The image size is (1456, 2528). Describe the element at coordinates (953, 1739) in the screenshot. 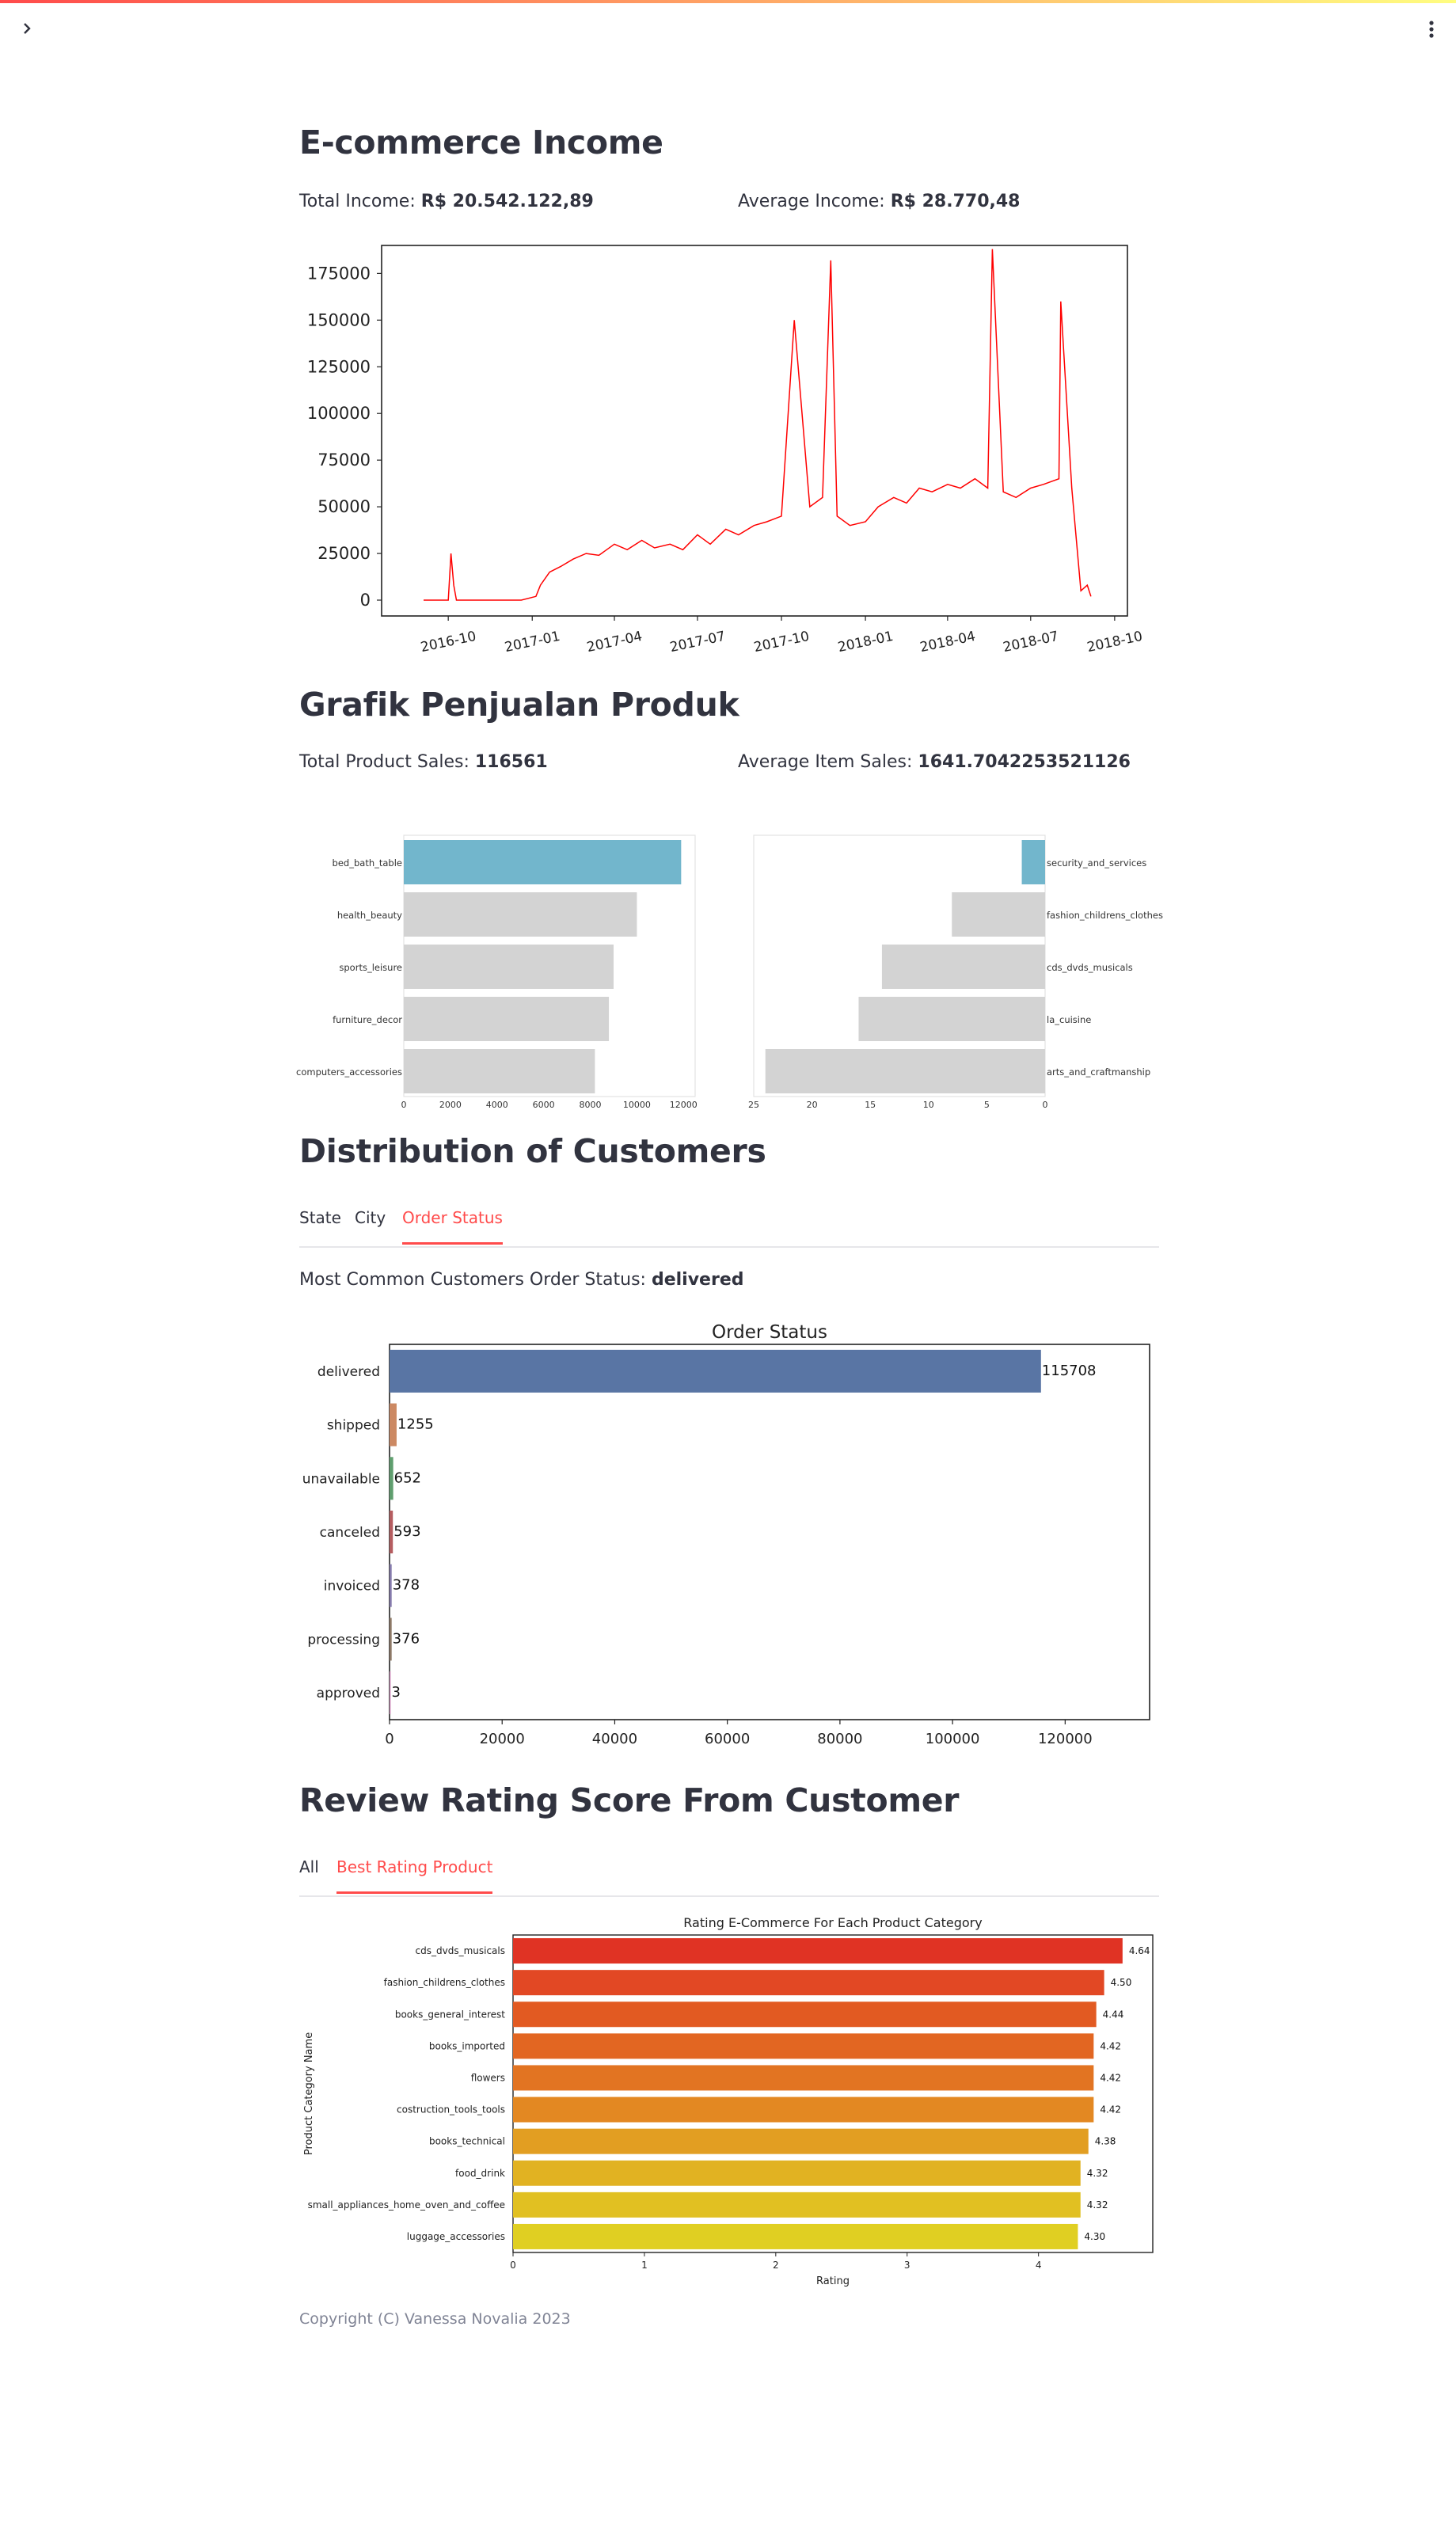

I see `x-tick-label: 100000` at that location.